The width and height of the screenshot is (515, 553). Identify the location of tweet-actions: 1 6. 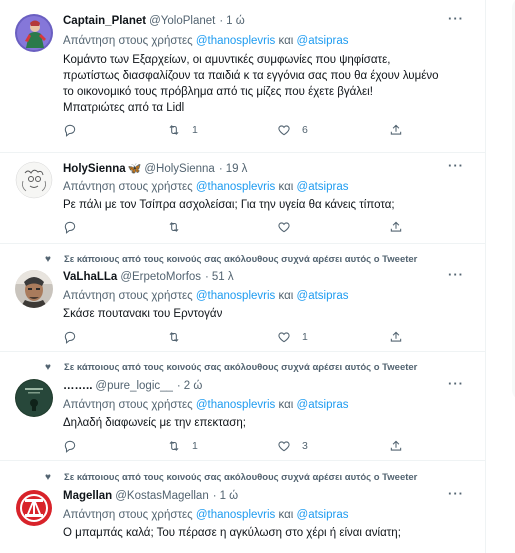
(233, 132).